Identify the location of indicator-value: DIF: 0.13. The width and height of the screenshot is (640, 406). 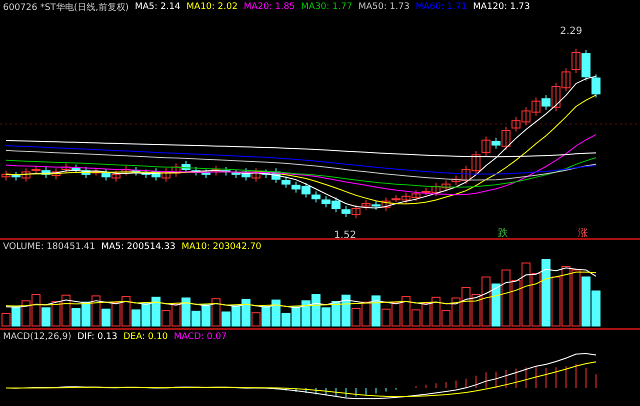
(97, 337).